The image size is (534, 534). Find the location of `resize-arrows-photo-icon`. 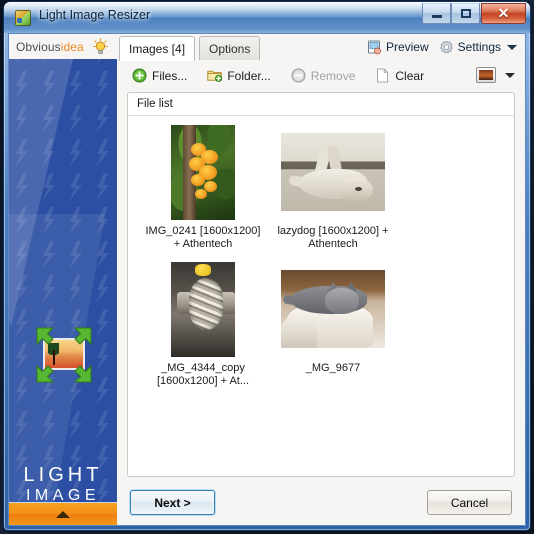

resize-arrows-photo-icon is located at coordinates (64, 355).